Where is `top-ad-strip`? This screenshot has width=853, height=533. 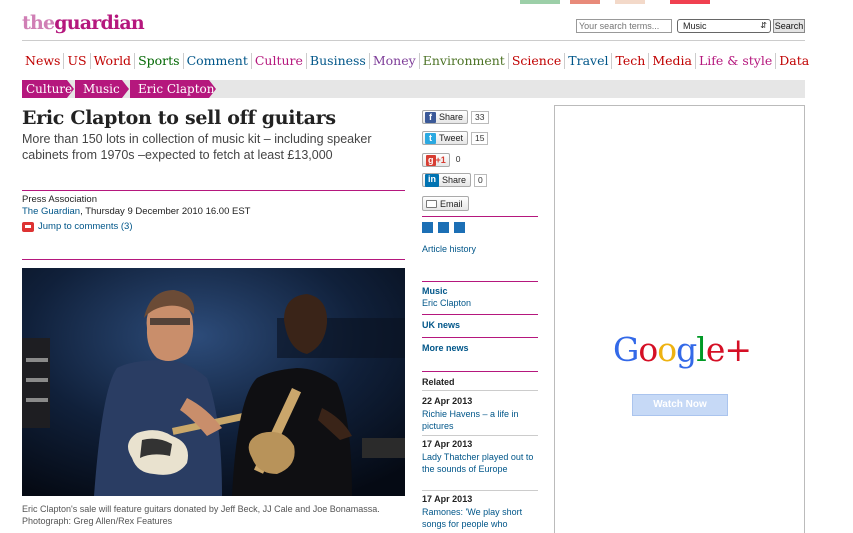
top-ad-strip is located at coordinates (620, 2).